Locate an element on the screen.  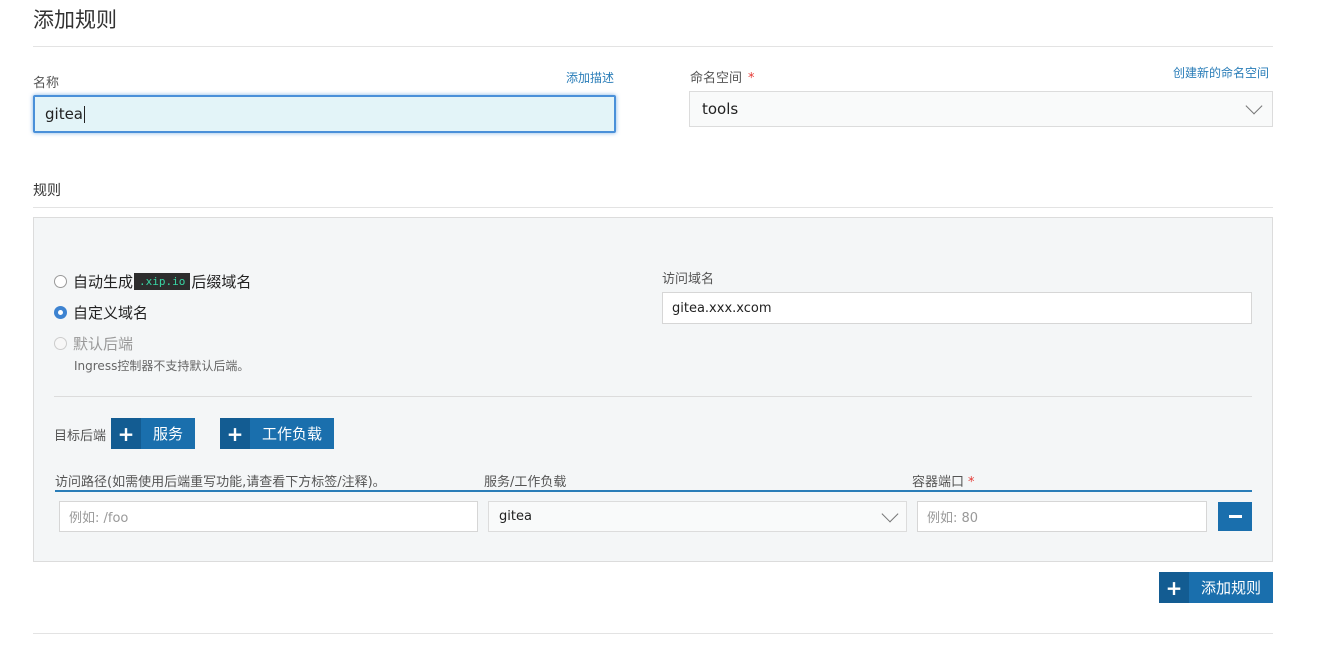
page-title: 添加规则 is located at coordinates (75, 20).